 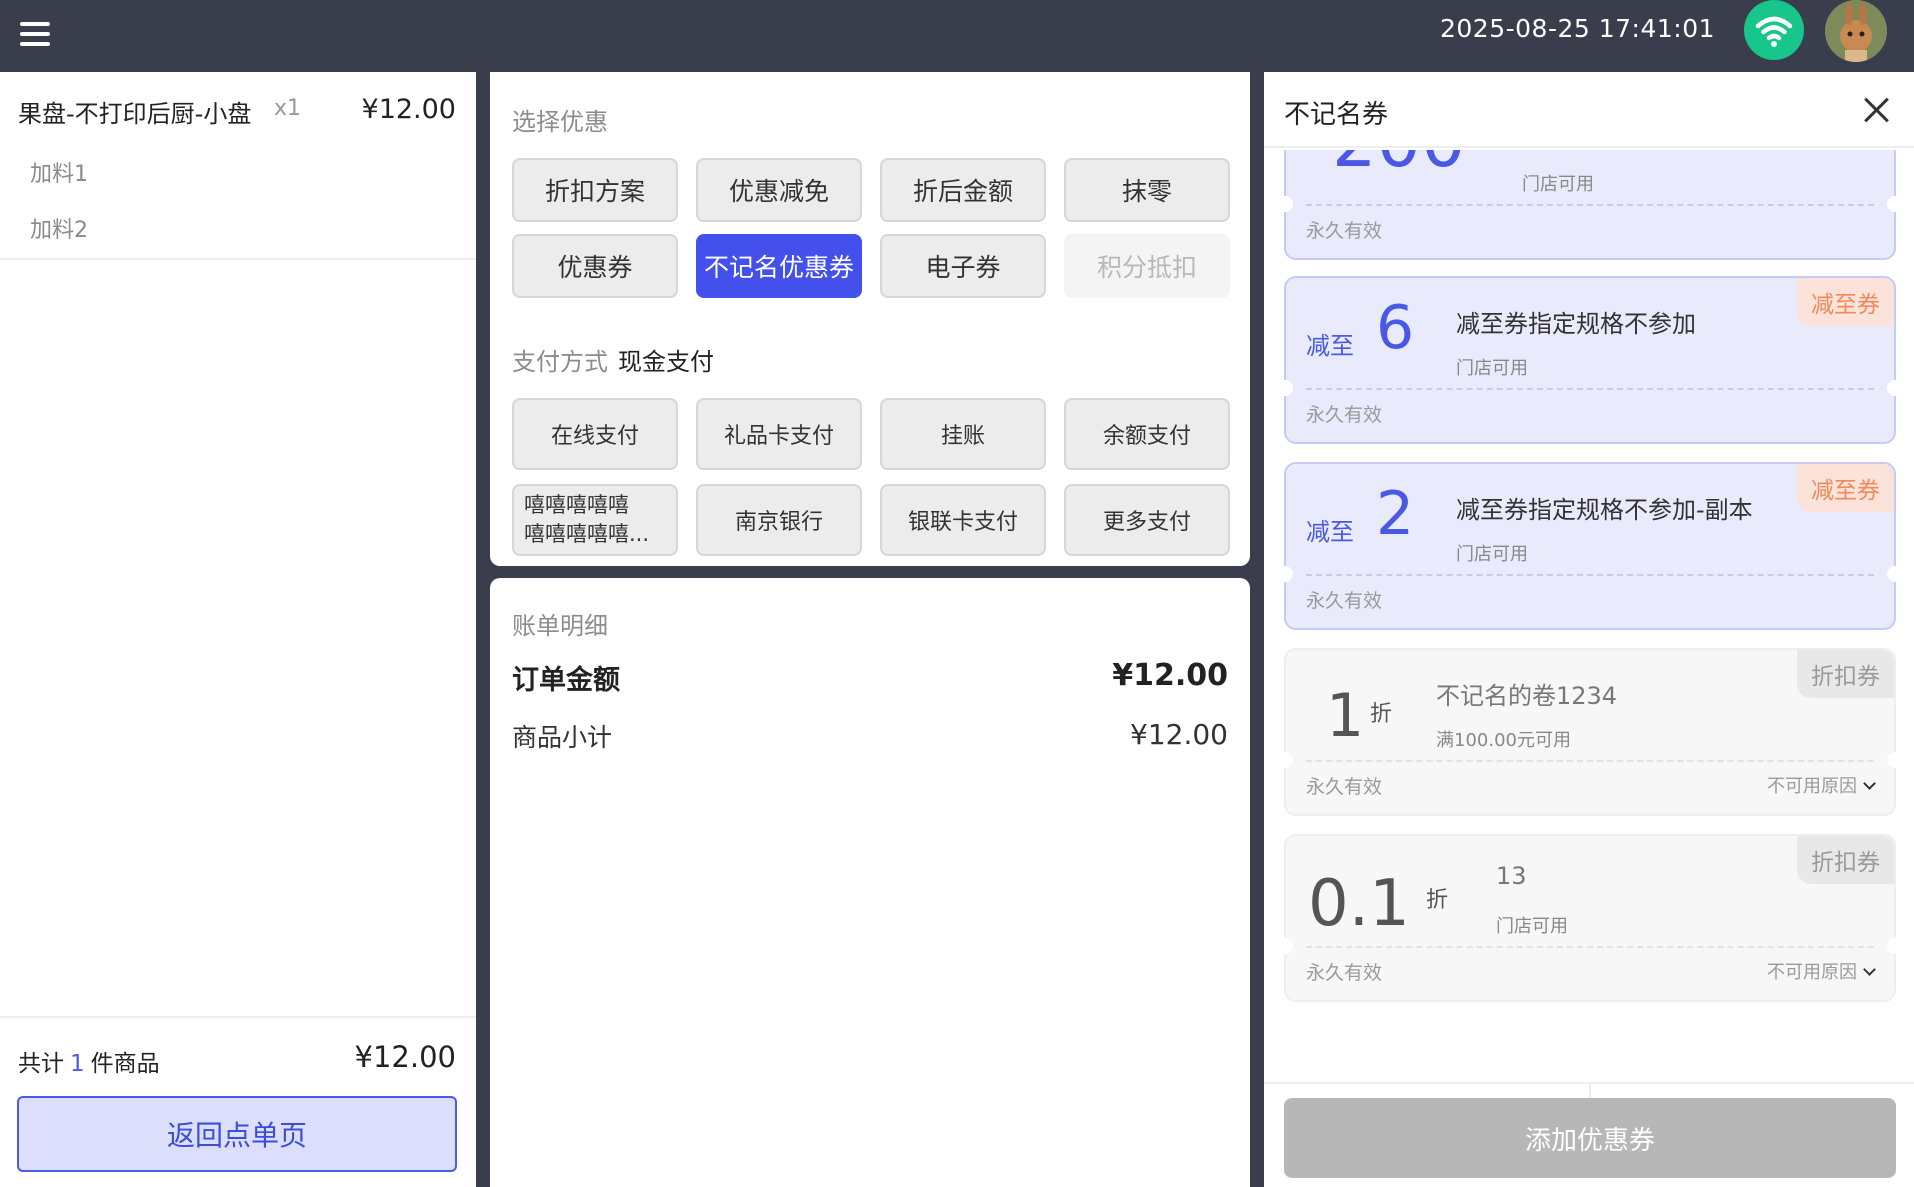 I want to click on coupon-card: 200 ¥ 门店可用 永久有效, so click(x=1590, y=205).